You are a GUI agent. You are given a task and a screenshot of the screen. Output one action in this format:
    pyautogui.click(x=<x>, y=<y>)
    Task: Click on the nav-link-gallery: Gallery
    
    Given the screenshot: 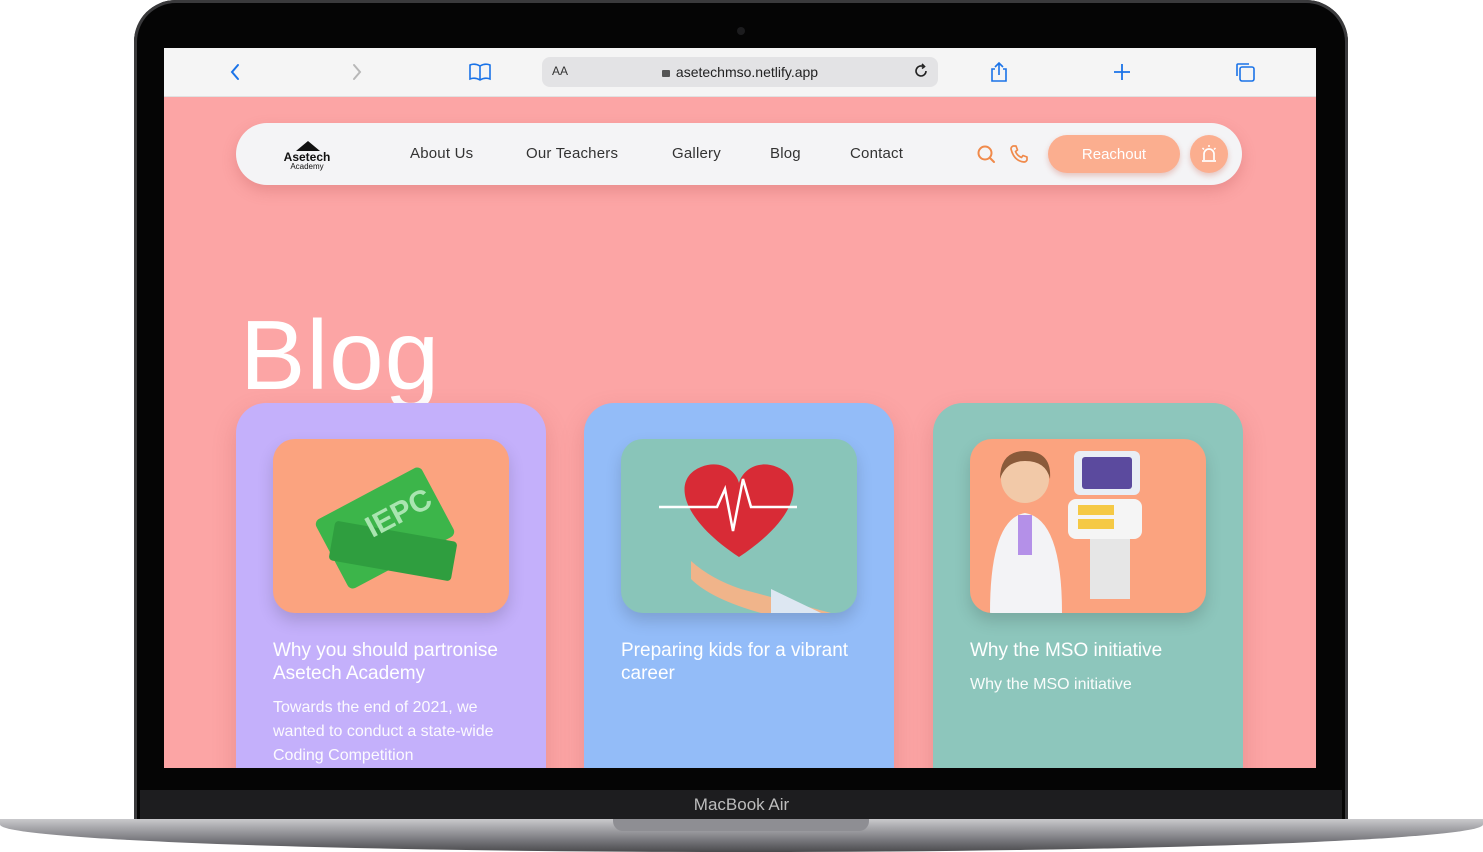 What is the action you would take?
    pyautogui.click(x=696, y=153)
    